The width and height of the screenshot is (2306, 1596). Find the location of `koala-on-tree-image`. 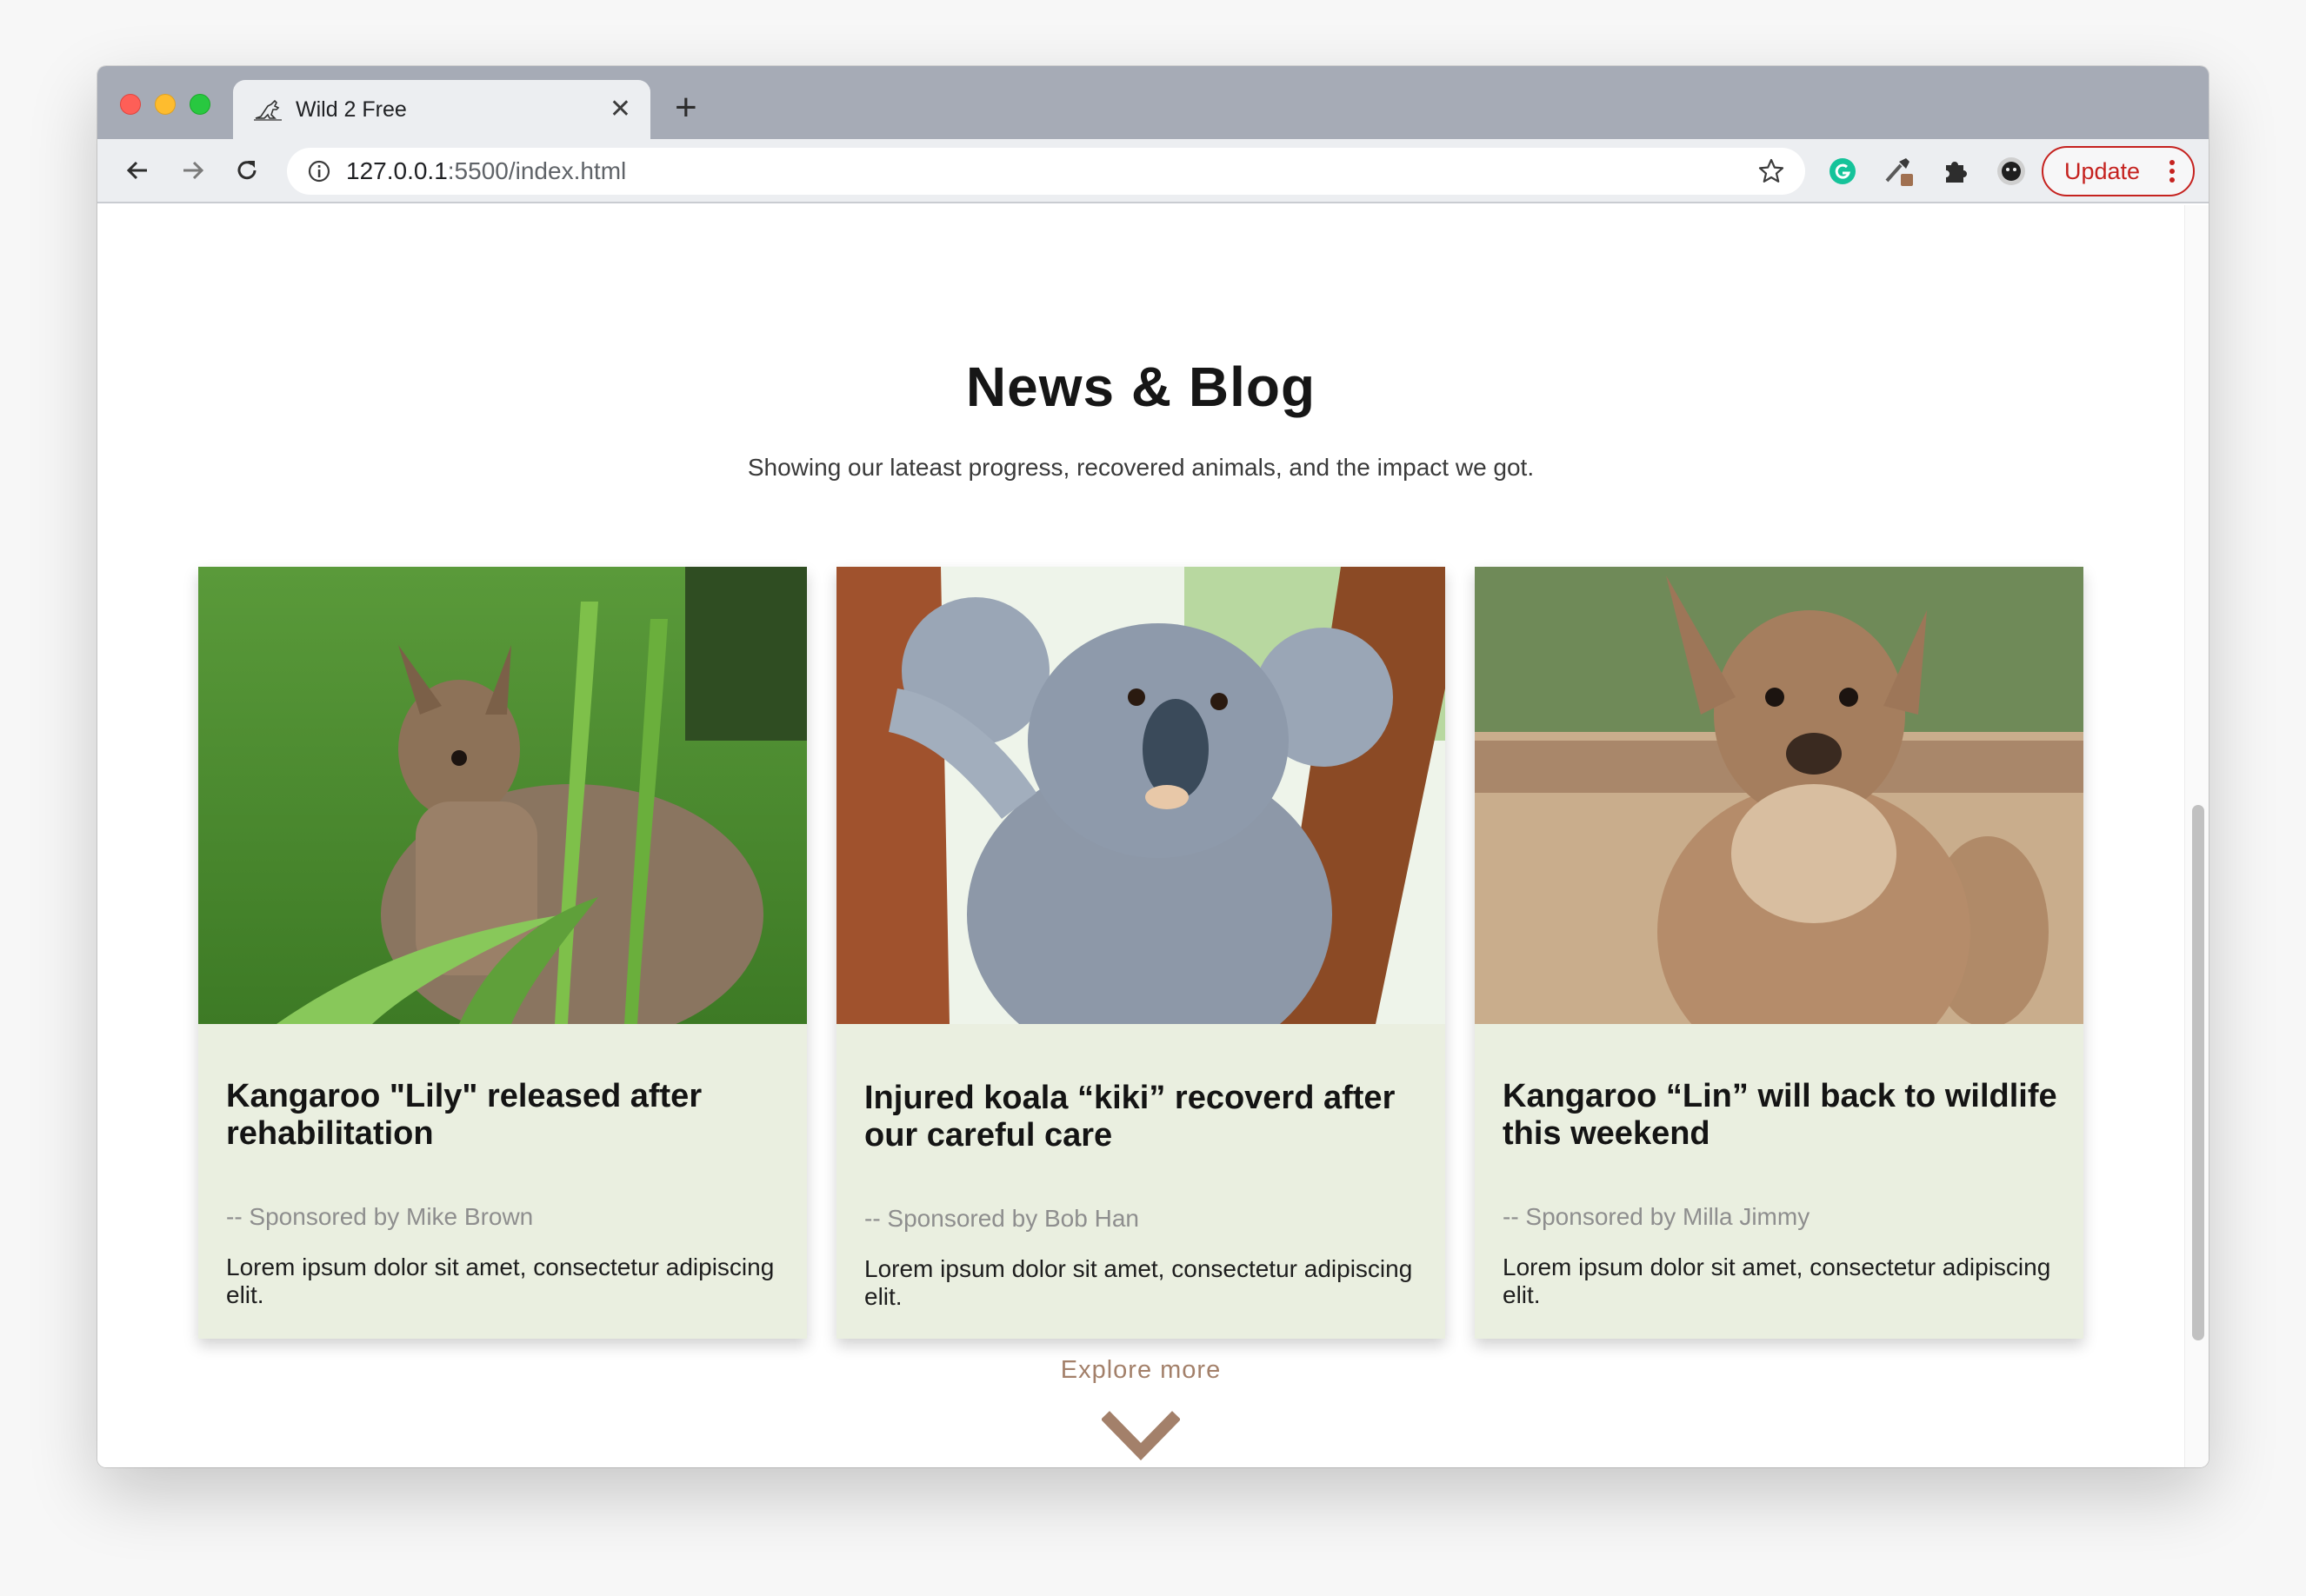

koala-on-tree-image is located at coordinates (1140, 795).